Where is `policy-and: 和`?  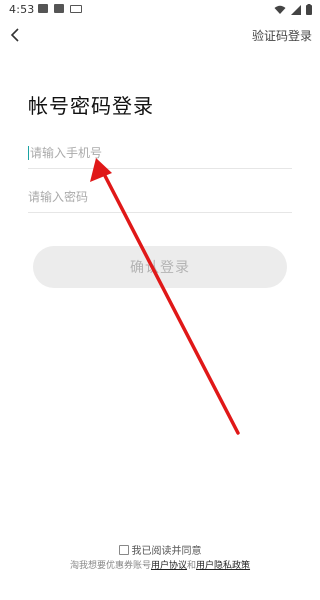 policy-and: 和 is located at coordinates (192, 566).